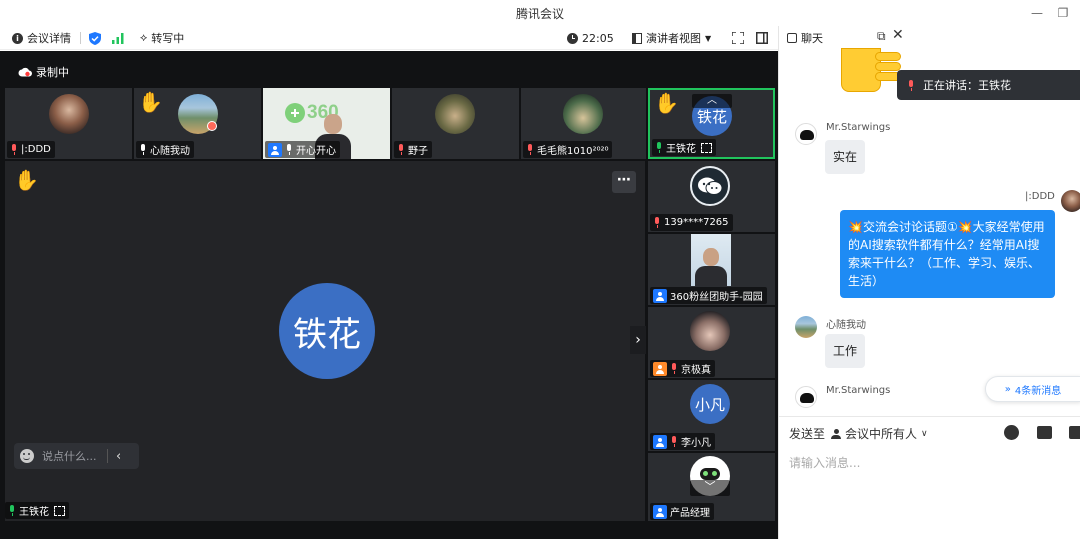  What do you see at coordinates (898, 35) in the screenshot?
I see `close-icon: ✕` at bounding box center [898, 35].